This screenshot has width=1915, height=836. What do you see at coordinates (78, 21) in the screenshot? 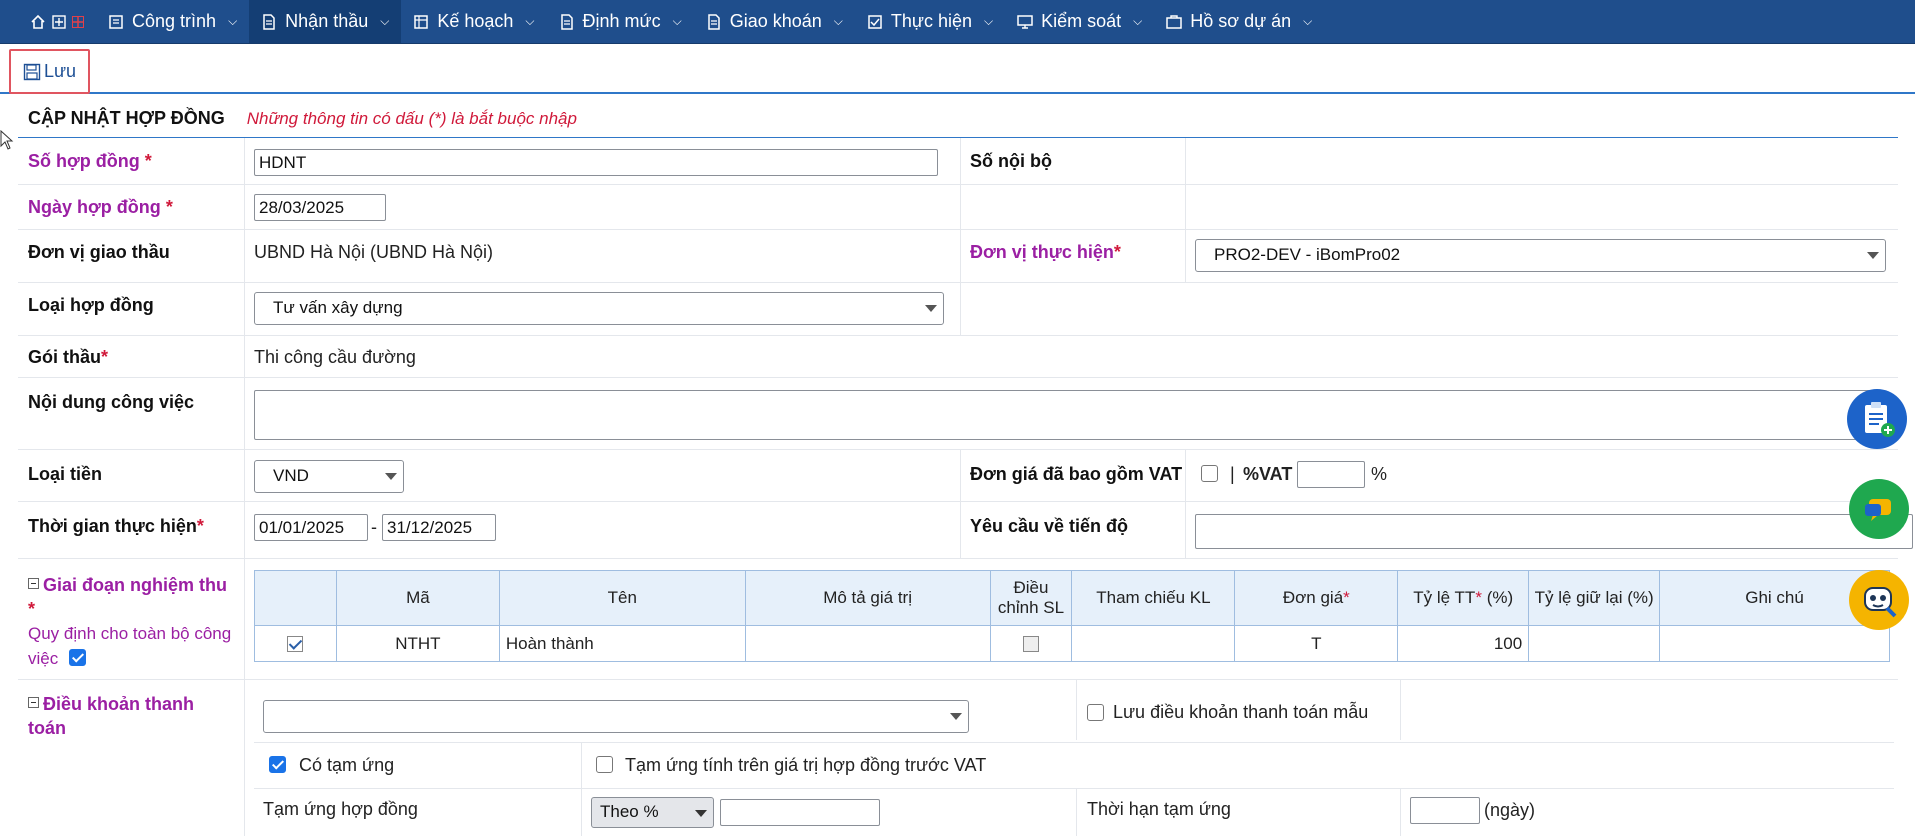
I see `grid-icon` at bounding box center [78, 21].